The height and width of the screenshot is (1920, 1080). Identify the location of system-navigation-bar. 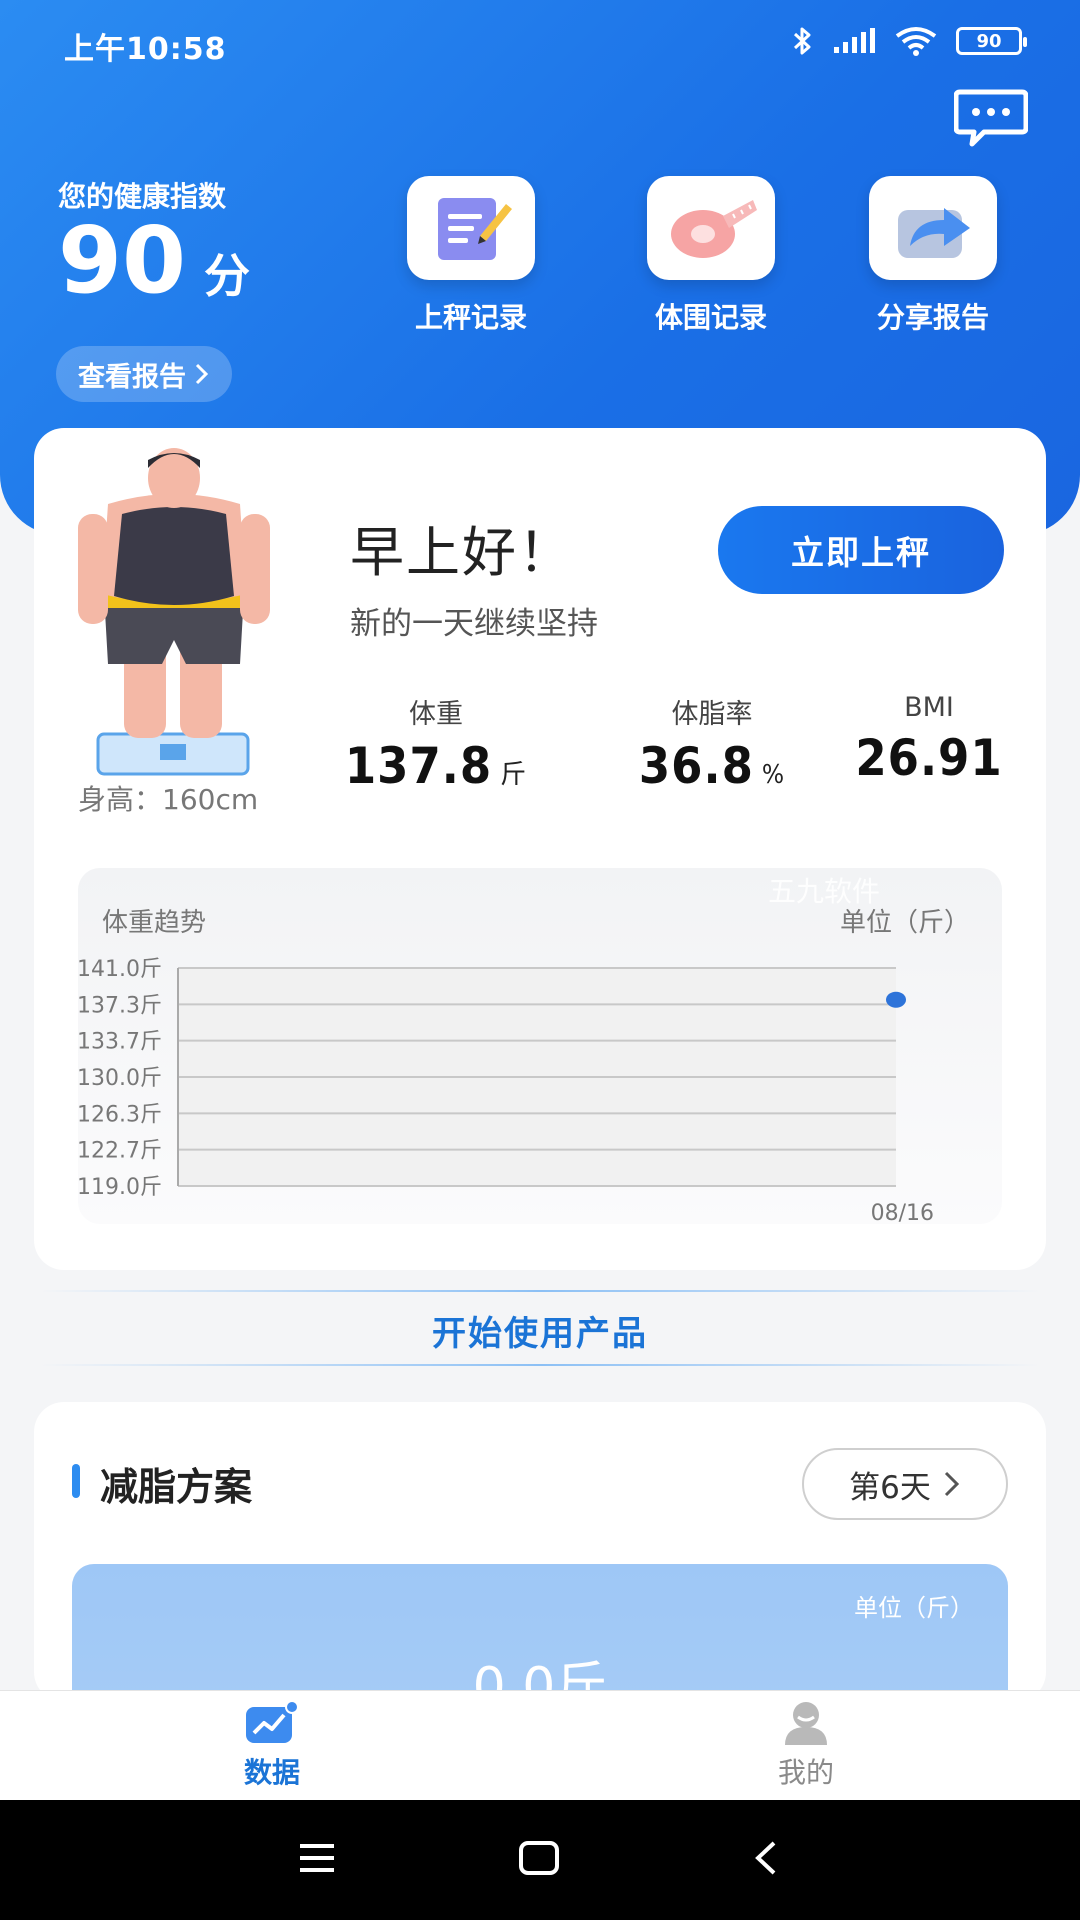
(540, 1860).